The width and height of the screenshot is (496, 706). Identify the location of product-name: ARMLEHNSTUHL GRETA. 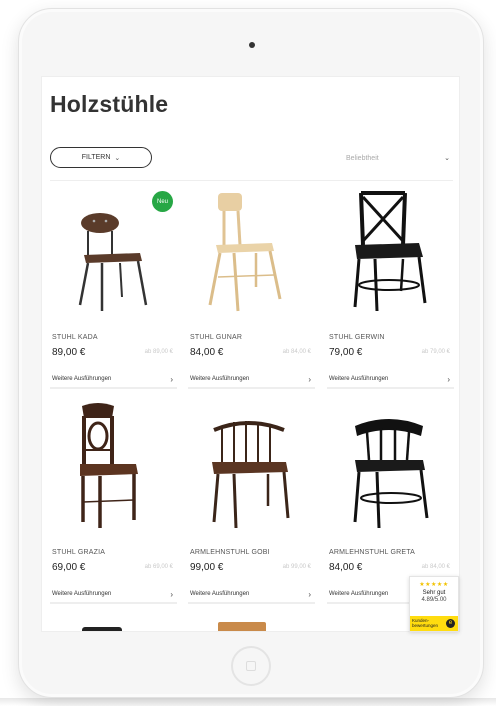
(372, 552).